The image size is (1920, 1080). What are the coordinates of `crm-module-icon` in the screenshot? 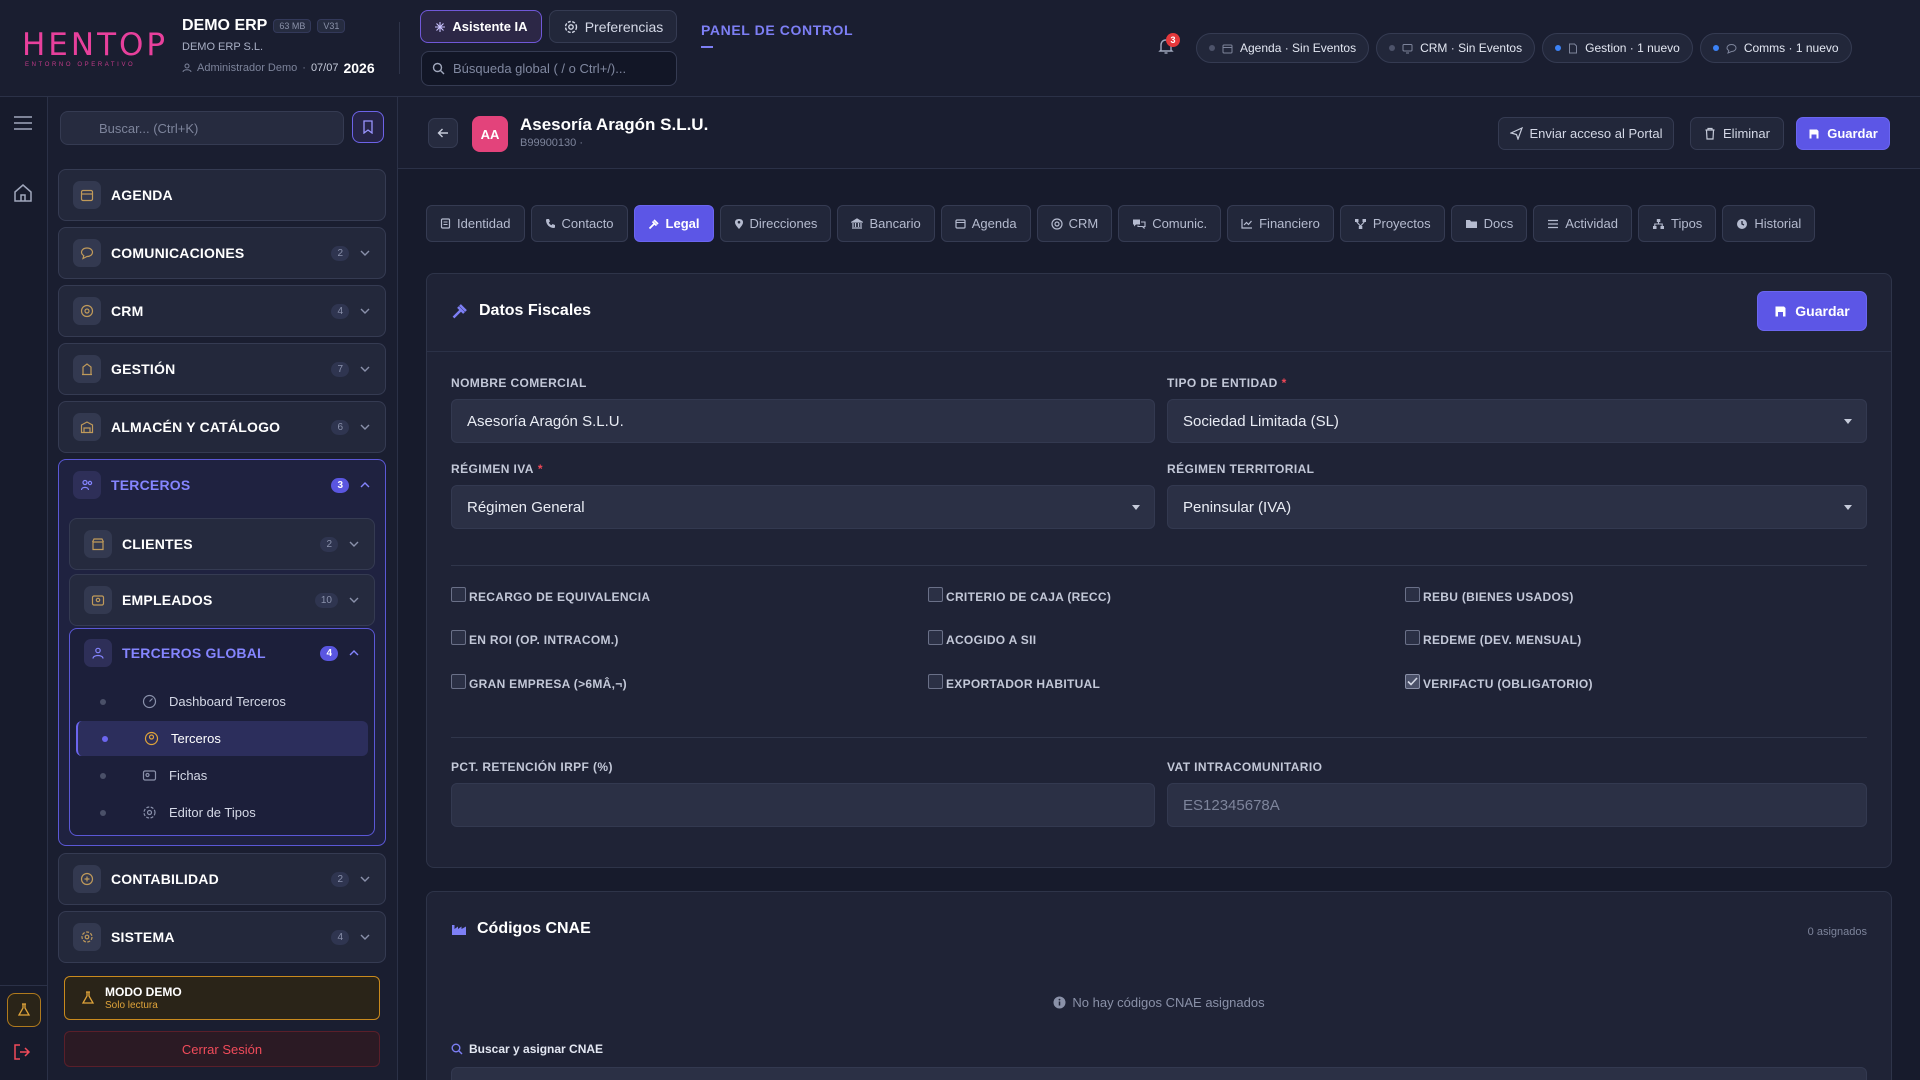 It's located at (87, 311).